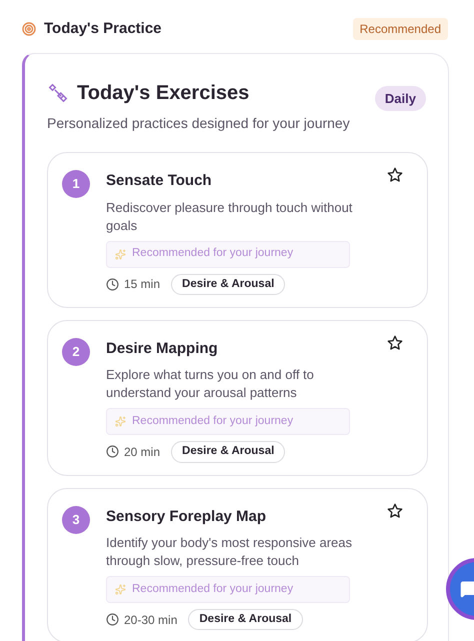 The image size is (474, 641). Describe the element at coordinates (76, 352) in the screenshot. I see `step-number: 2` at that location.